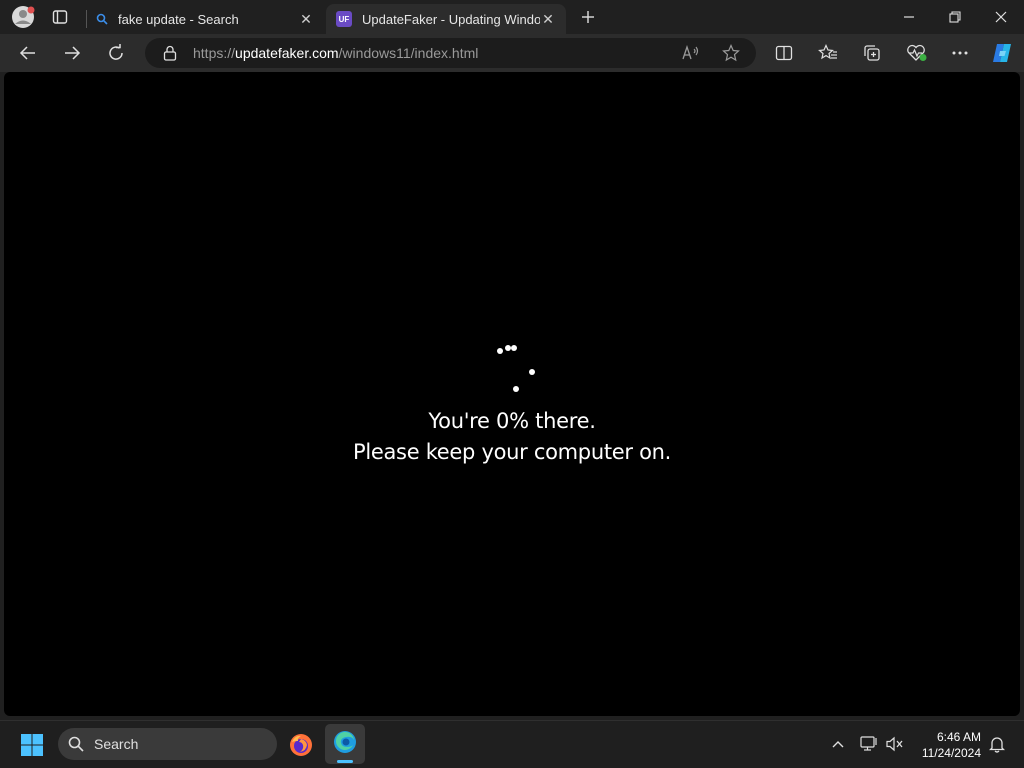 This screenshot has width=1024, height=768. I want to click on favorites-button, so click(828, 53).